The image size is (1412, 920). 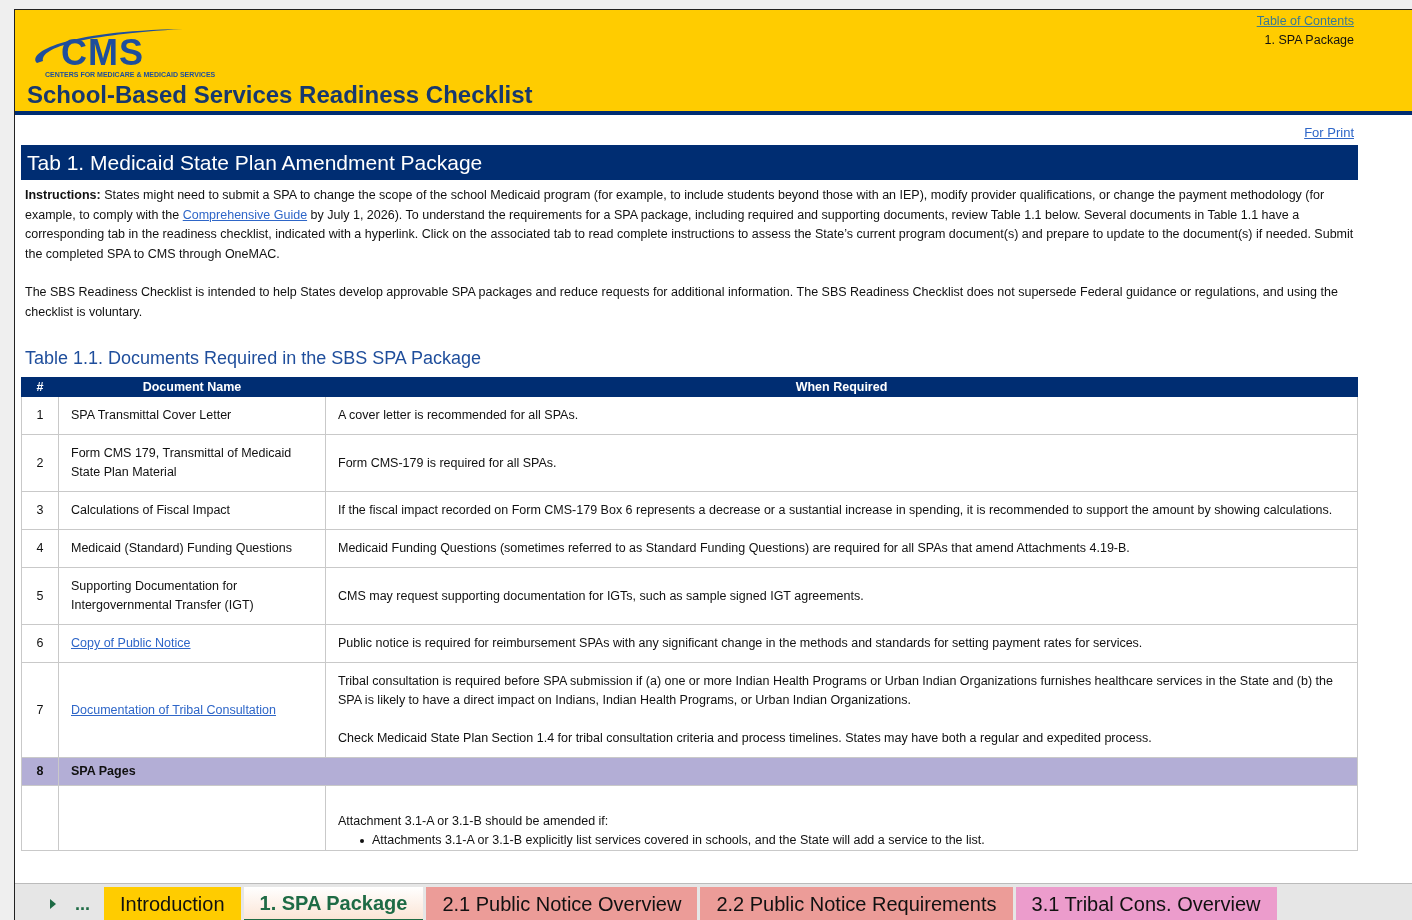 I want to click on requirement-text: Check Medicaid State Plan Section 1.4 for tribal consultation criteria and process timelines. States may have both a regular and expedited process., so click(x=745, y=738).